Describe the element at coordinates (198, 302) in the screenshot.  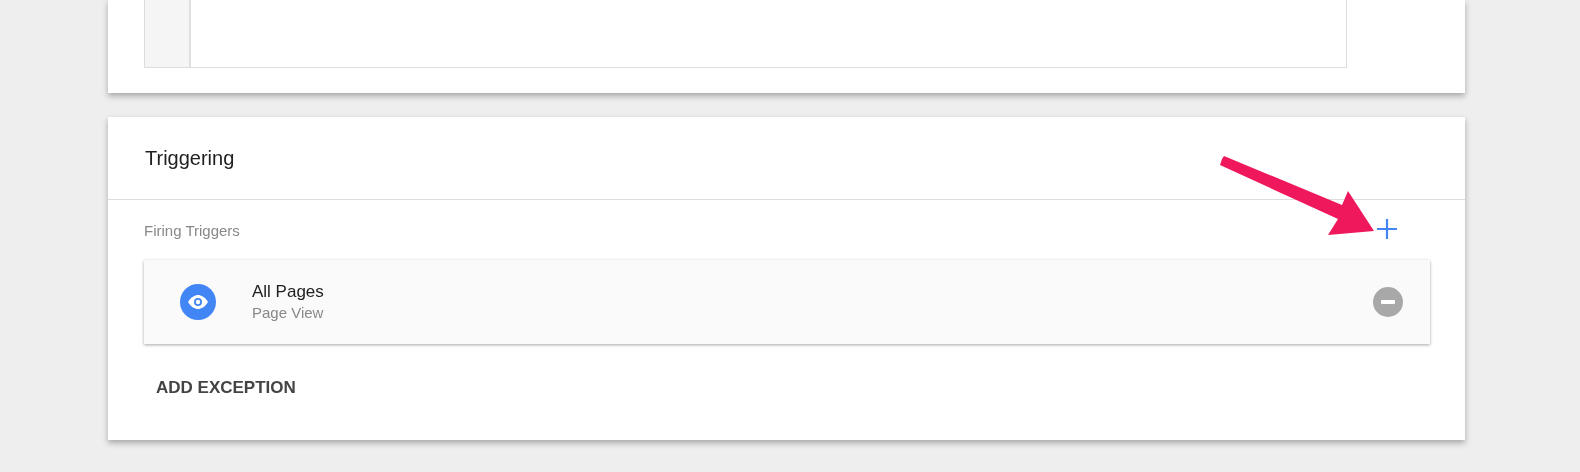
I see `eye-icon` at that location.